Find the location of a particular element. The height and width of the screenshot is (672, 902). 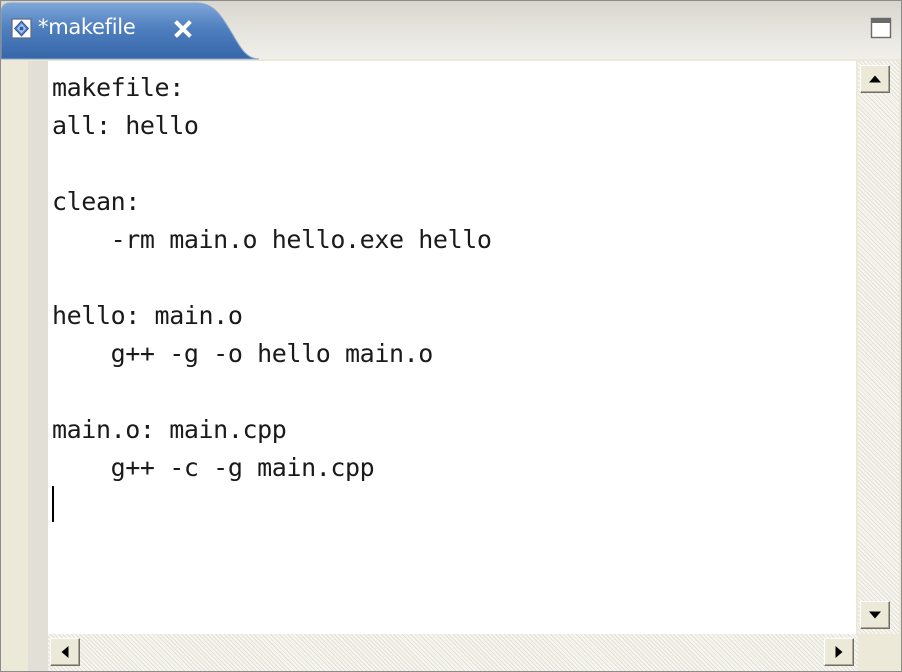

close-icon is located at coordinates (183, 29).